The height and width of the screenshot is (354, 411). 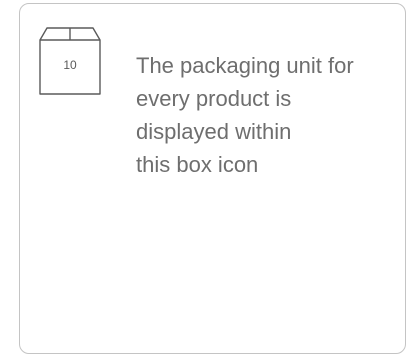 What do you see at coordinates (214, 131) in the screenshot?
I see `description-line: displayed within` at bounding box center [214, 131].